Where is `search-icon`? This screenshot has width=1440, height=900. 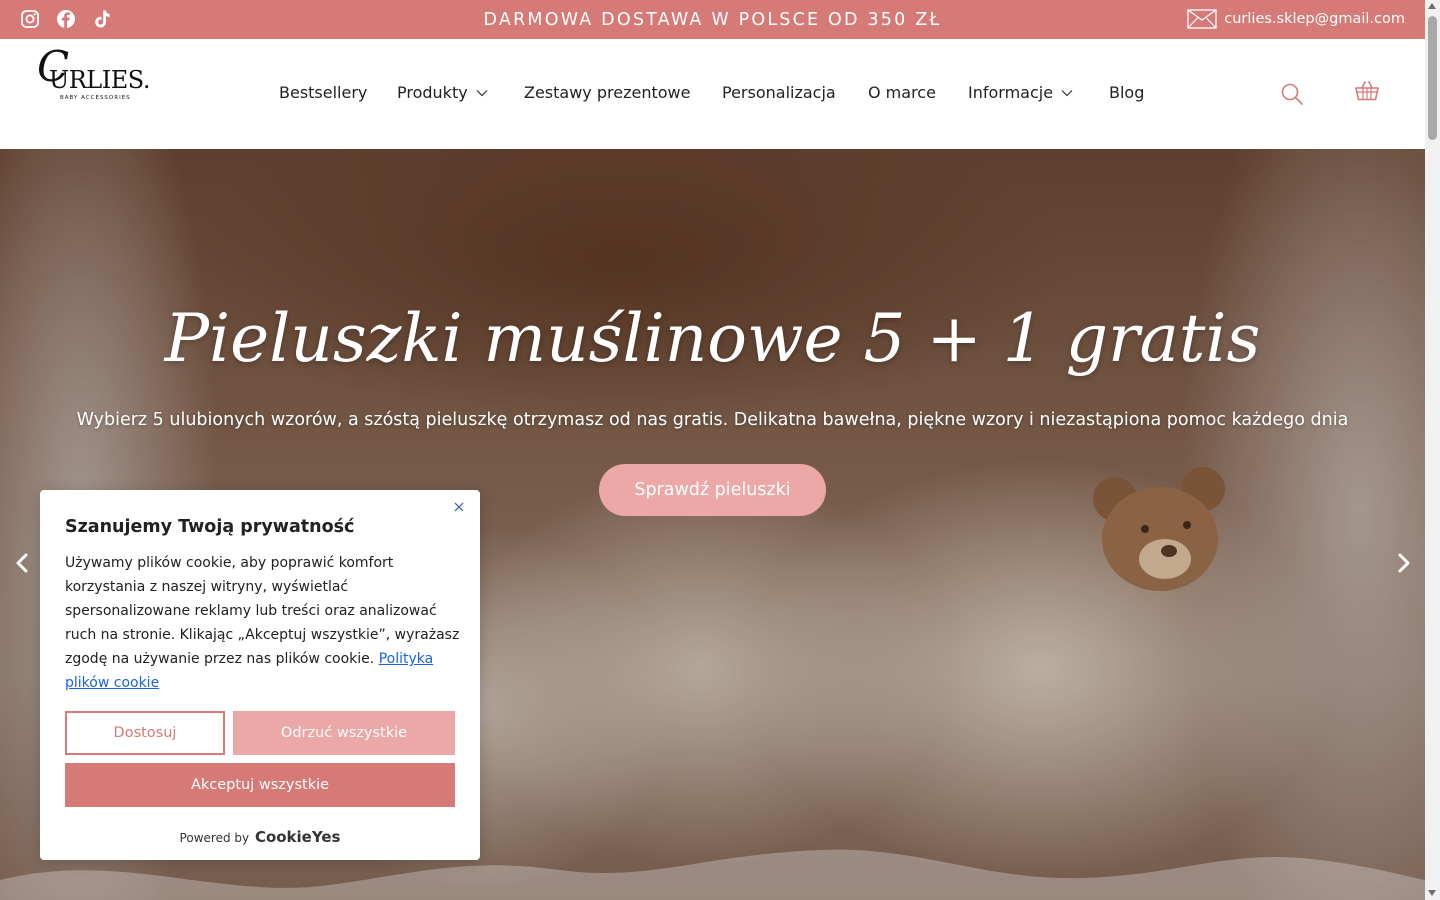 search-icon is located at coordinates (1292, 94).